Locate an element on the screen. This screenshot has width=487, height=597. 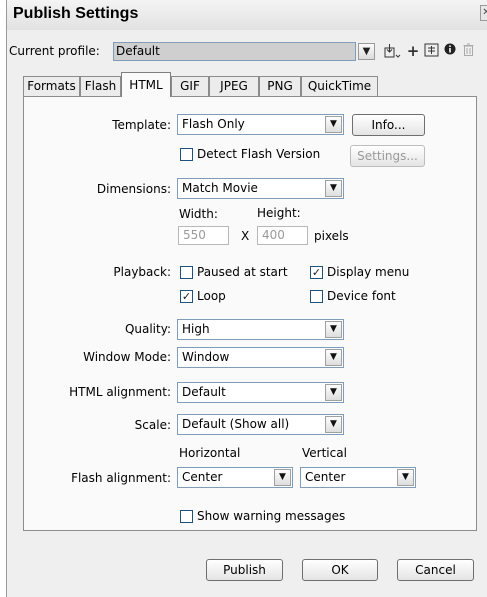
horizontal-alignment-value: Center is located at coordinates (202, 477).